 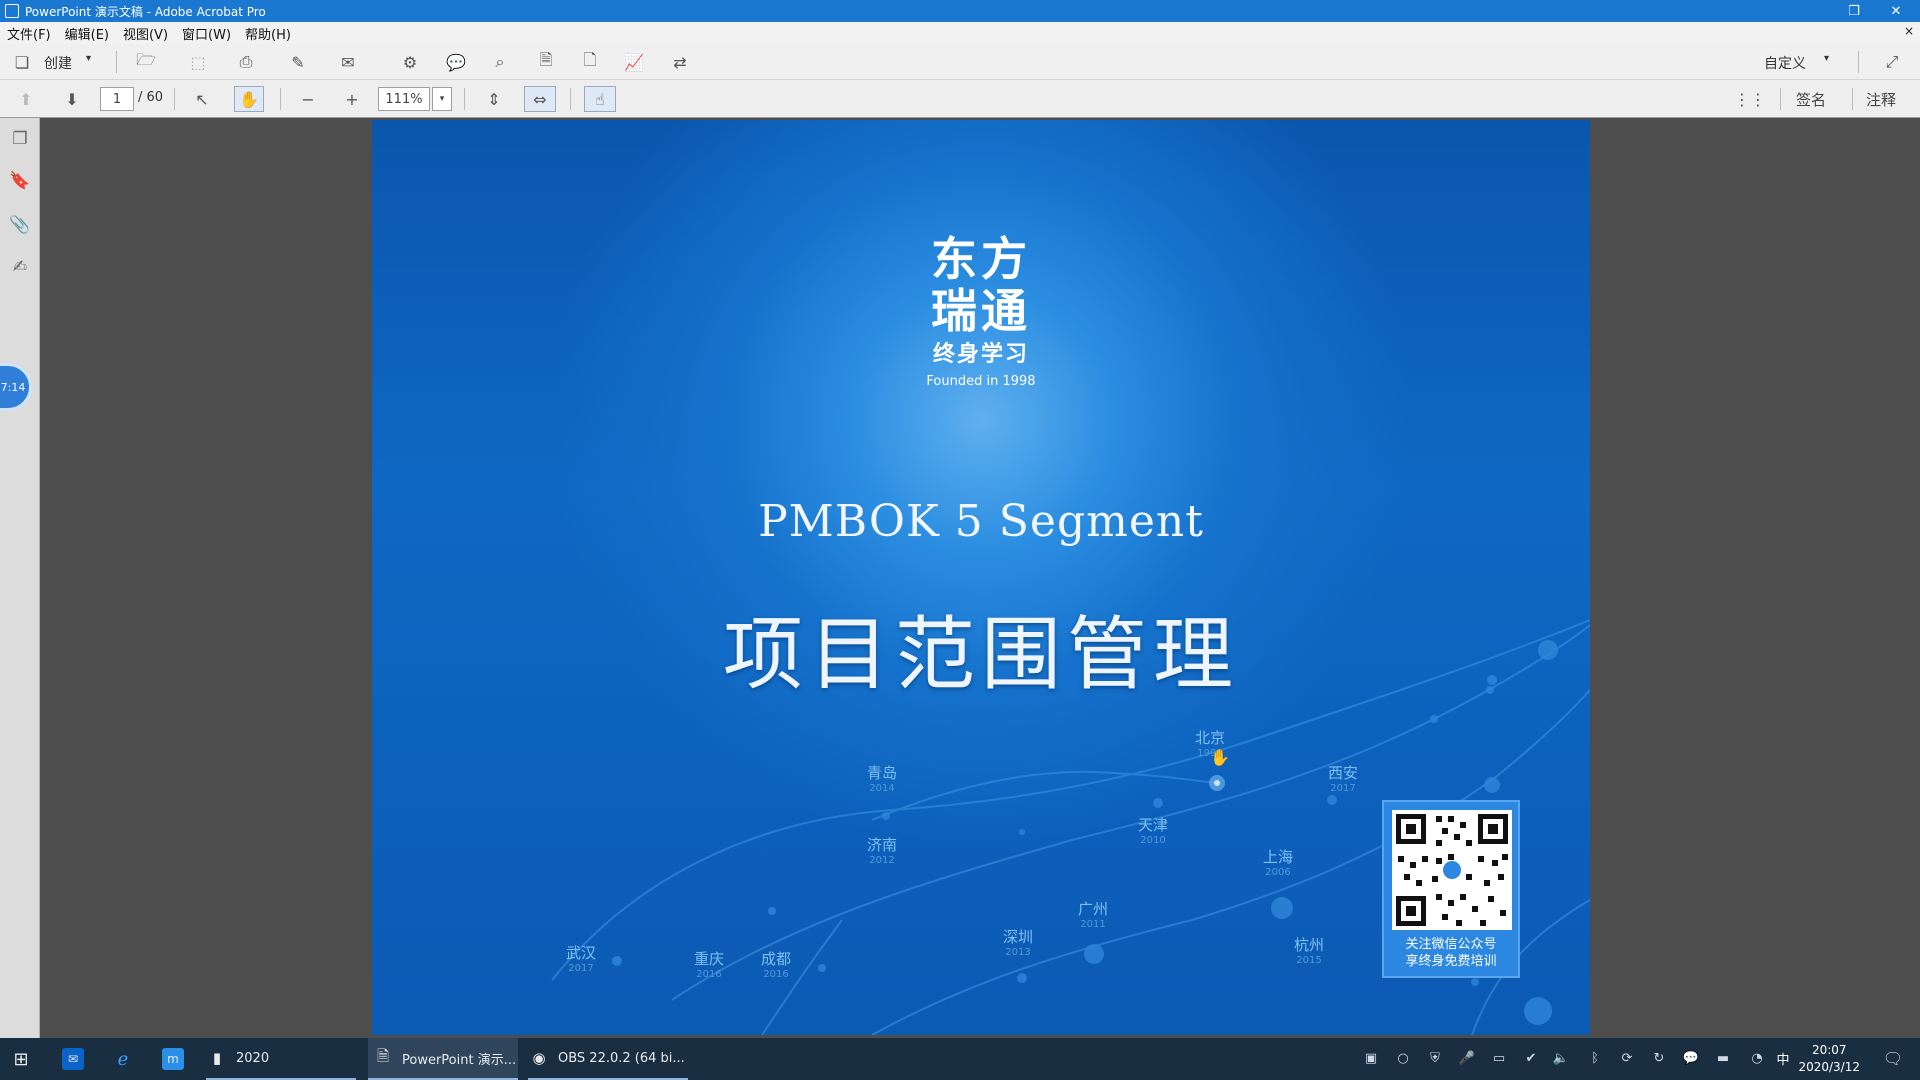 What do you see at coordinates (1783, 1058) in the screenshot?
I see `ime-indicator: 中` at bounding box center [1783, 1058].